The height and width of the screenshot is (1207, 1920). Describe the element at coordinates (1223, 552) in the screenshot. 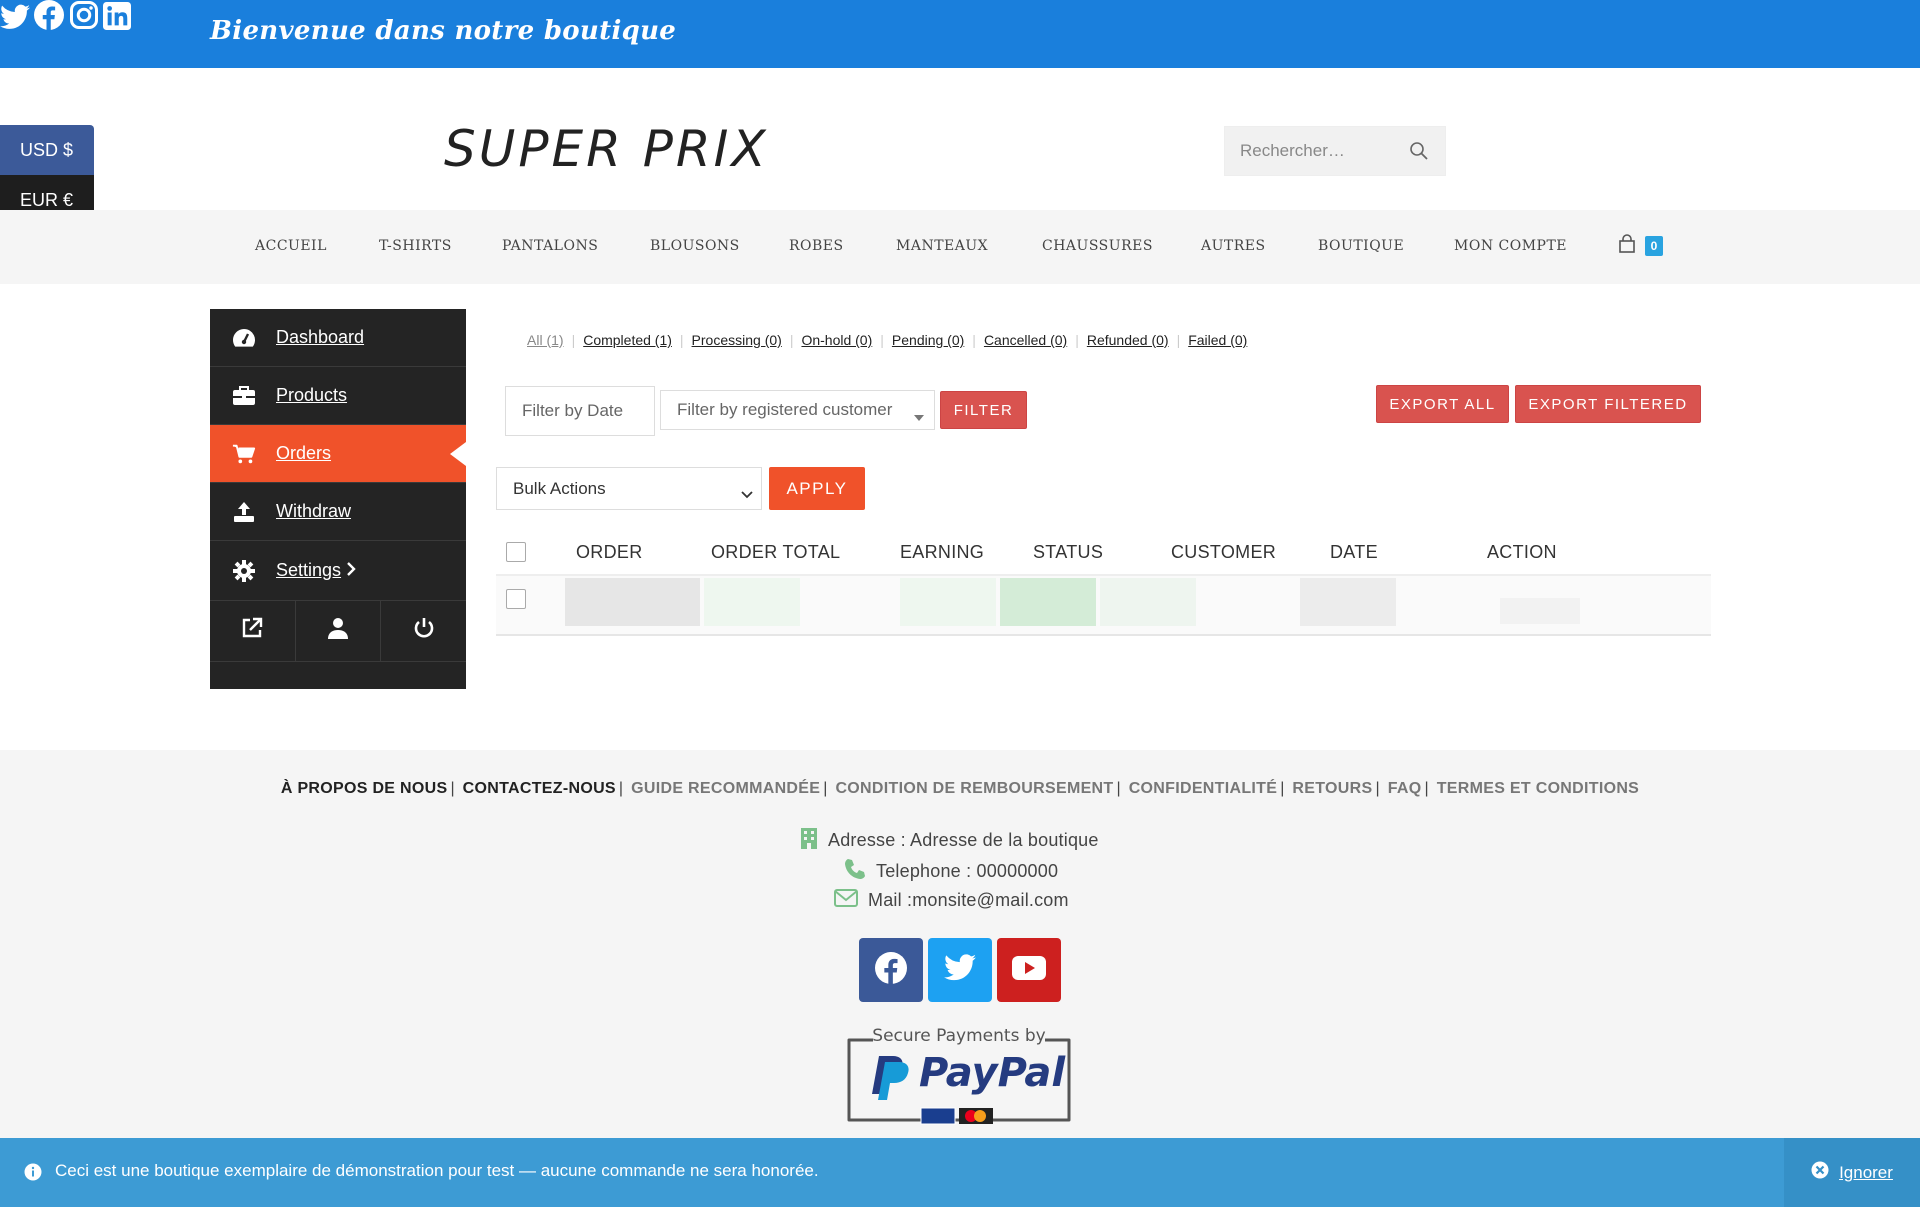

I see `col-customer: CUSTOMER` at that location.